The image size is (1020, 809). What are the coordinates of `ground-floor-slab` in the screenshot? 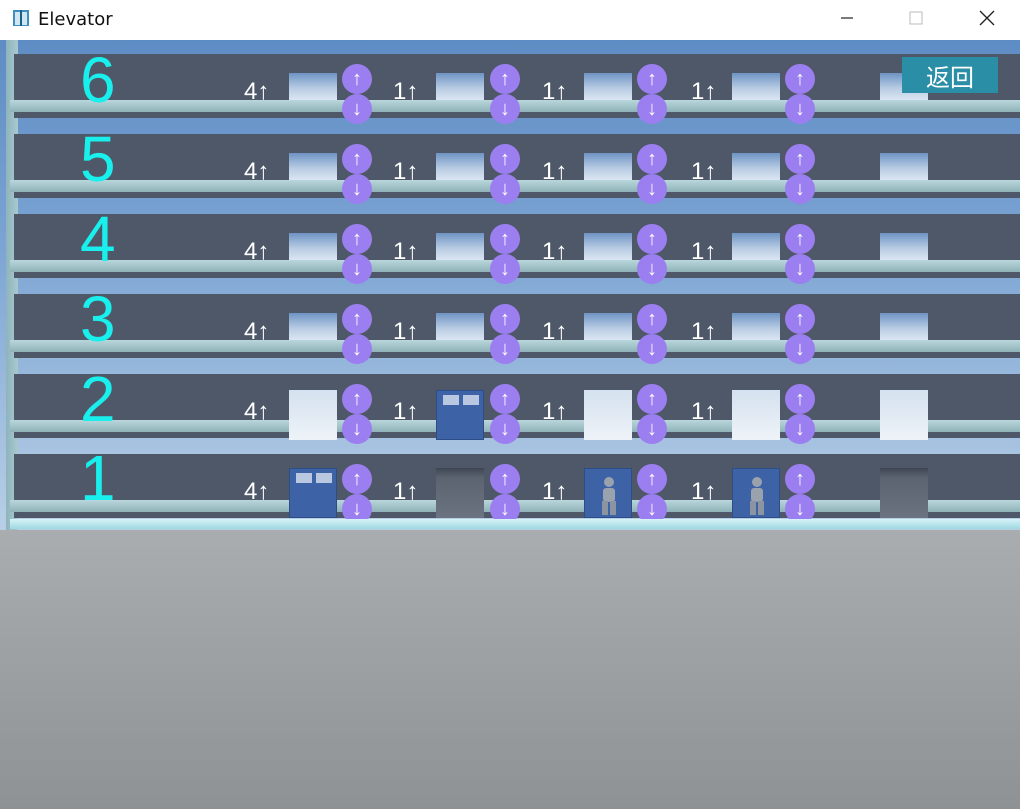 It's located at (515, 524).